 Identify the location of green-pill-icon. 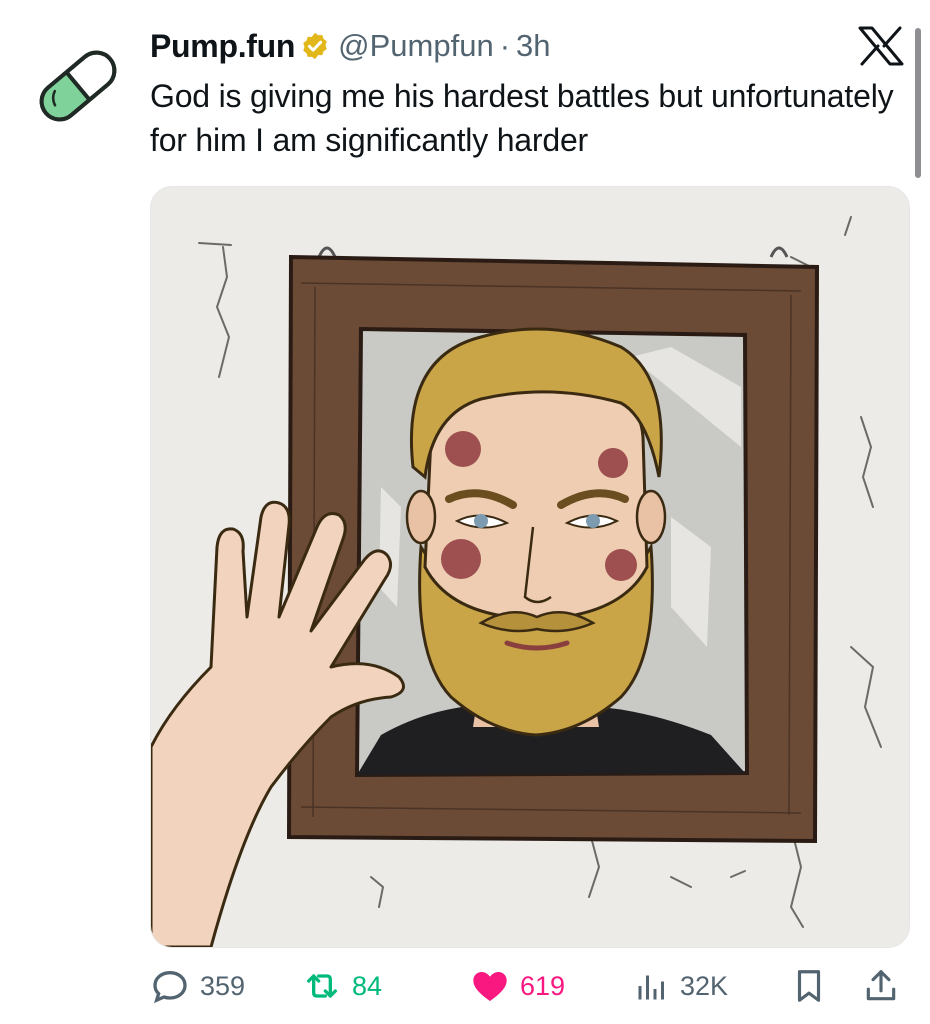
(78, 86).